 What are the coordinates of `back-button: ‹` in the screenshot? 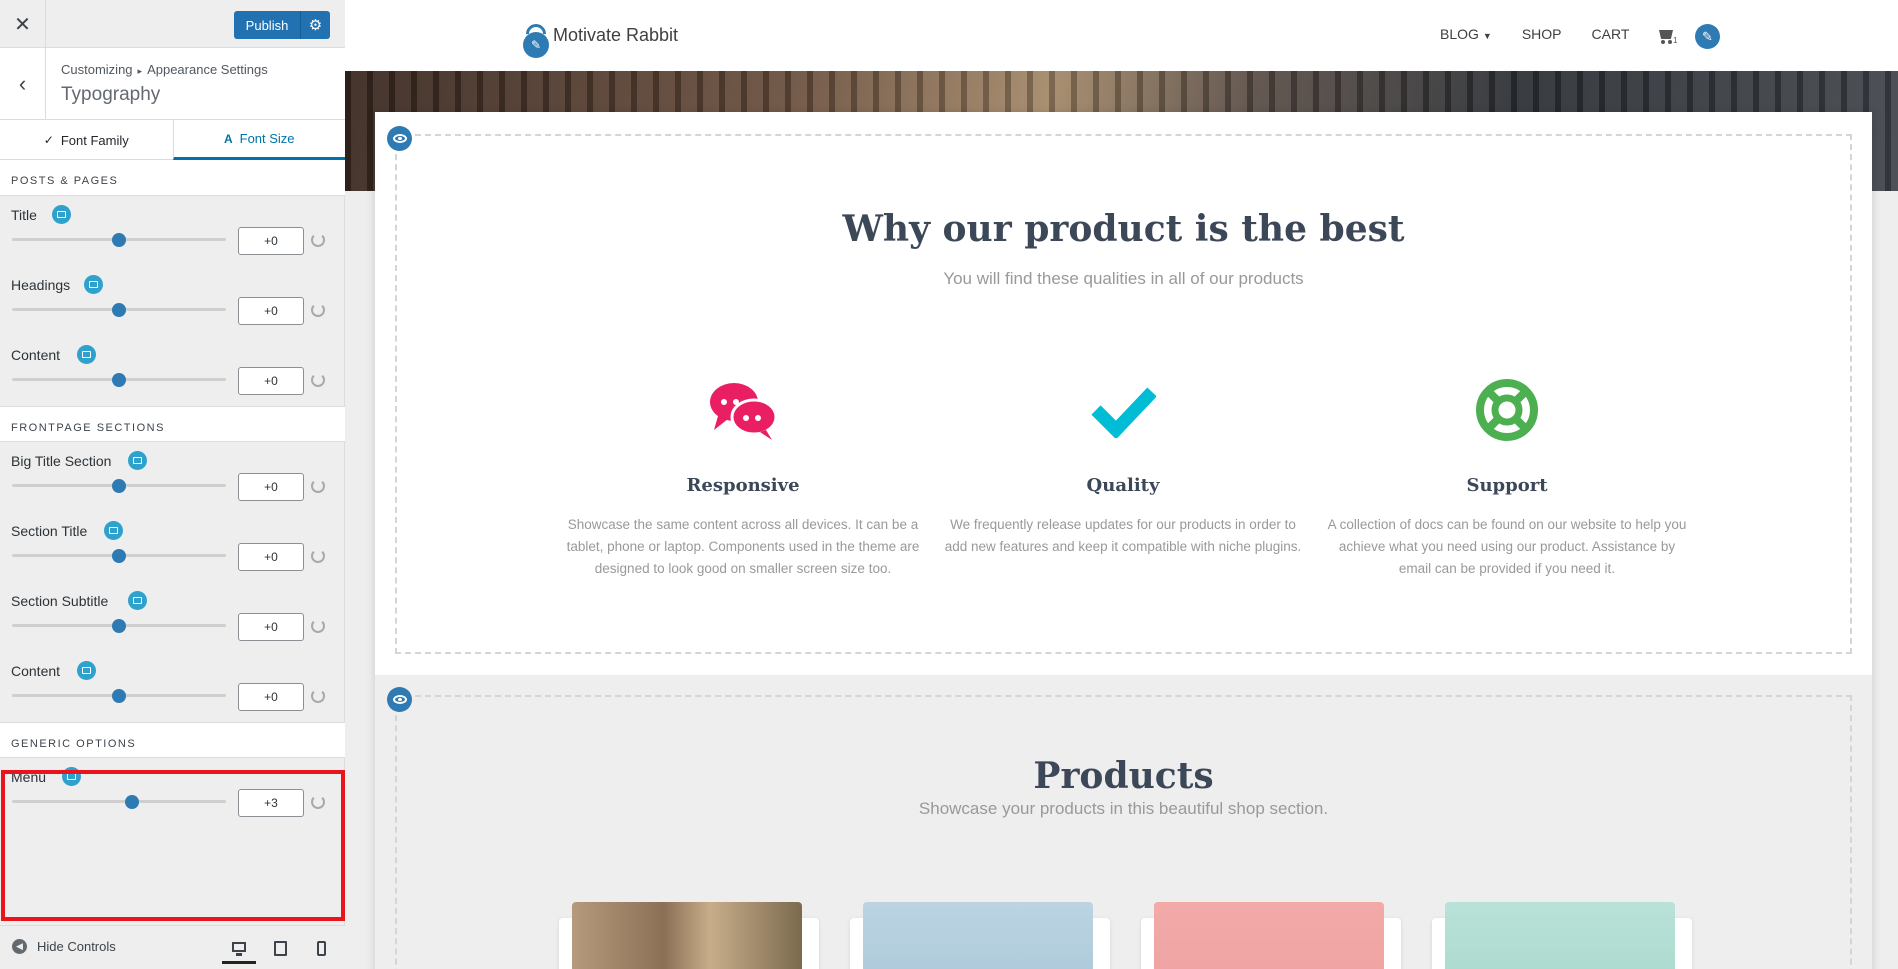 It's located at (23, 84).